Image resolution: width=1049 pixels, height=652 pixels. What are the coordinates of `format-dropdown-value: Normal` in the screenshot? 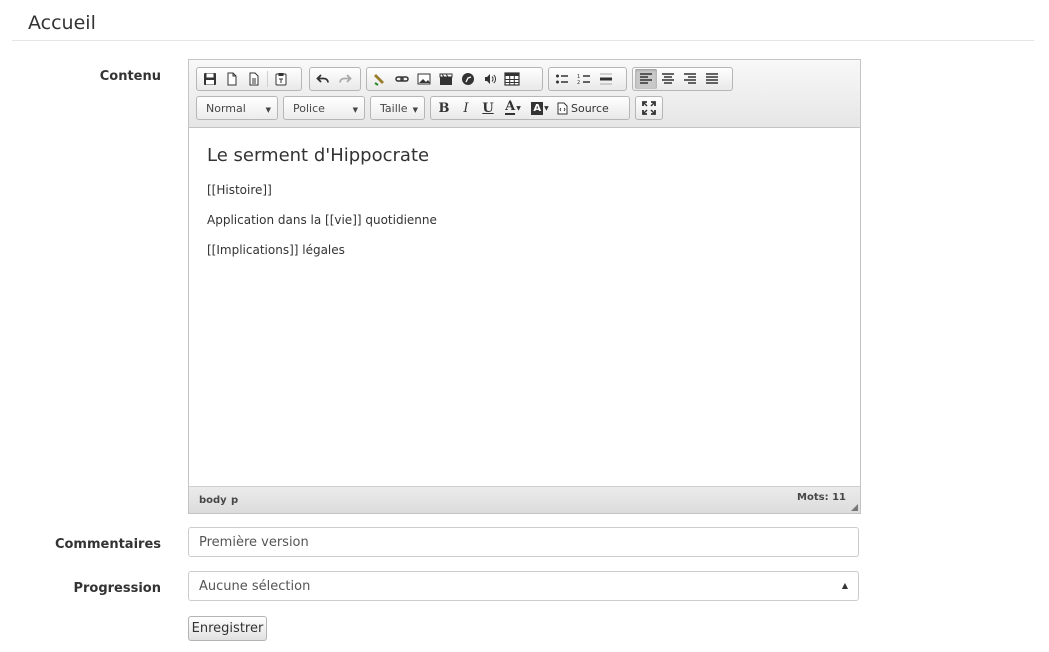 It's located at (226, 108).